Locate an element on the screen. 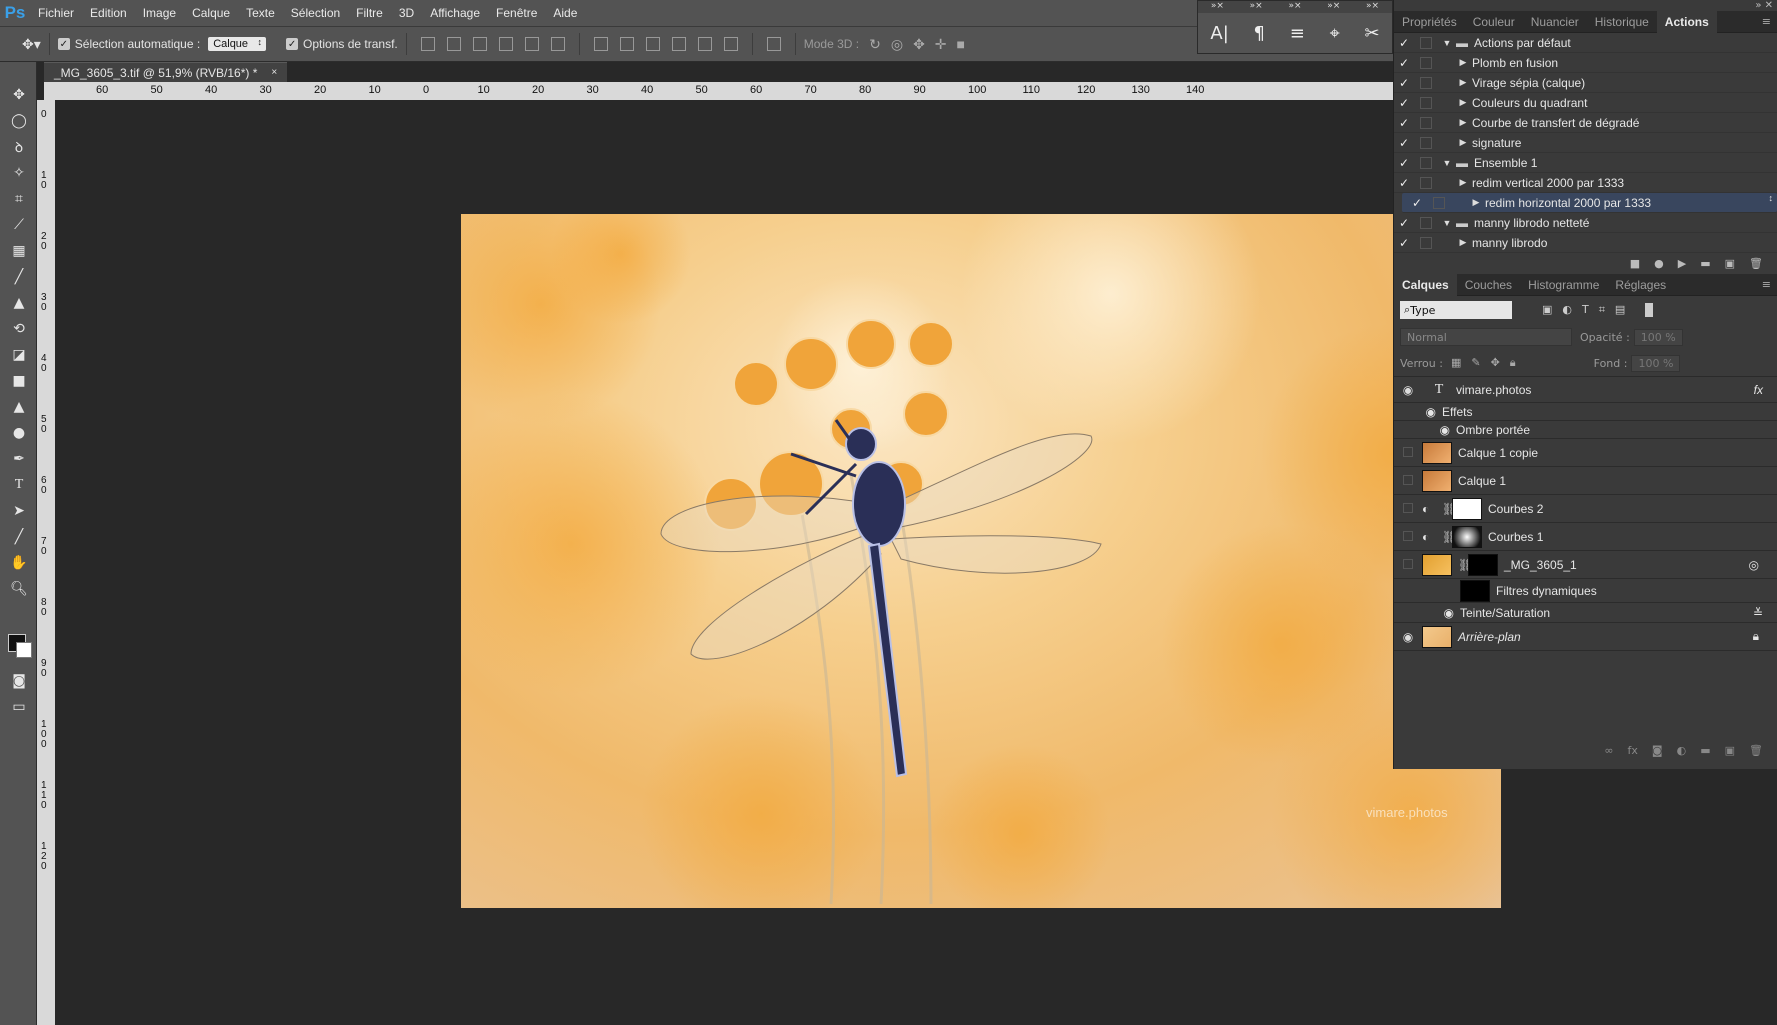 This screenshot has width=1777, height=1025. auto-select-checkbox: ✓ is located at coordinates (63, 44).